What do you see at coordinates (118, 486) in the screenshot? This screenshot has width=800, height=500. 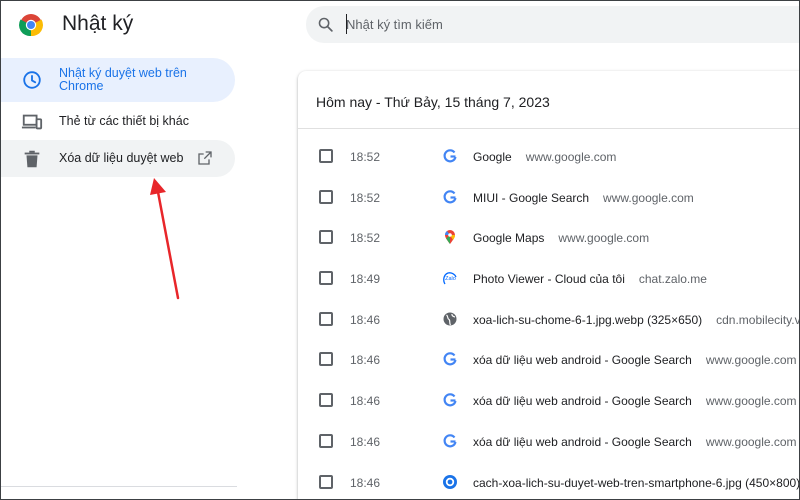 I see `sidebar-divider` at bounding box center [118, 486].